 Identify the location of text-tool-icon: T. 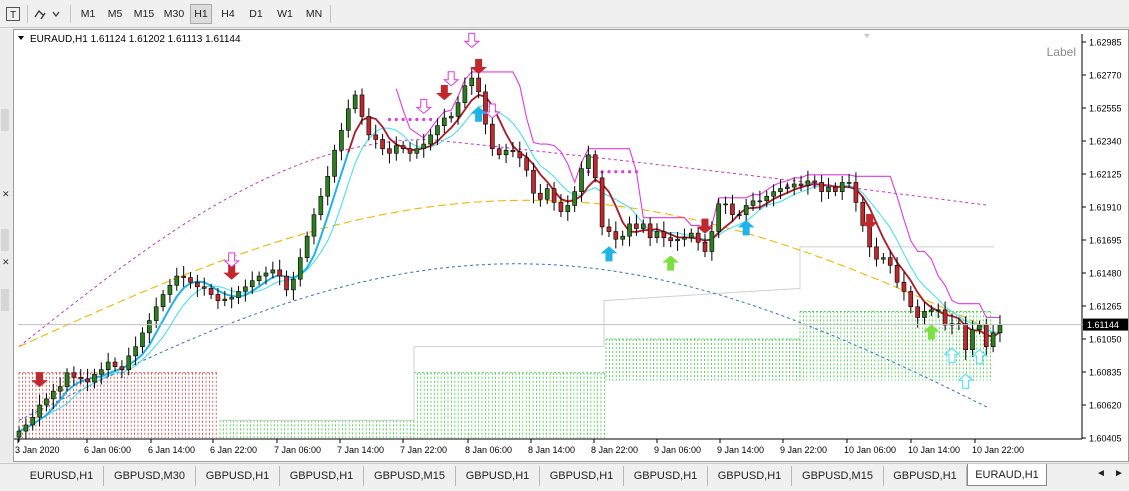
(13, 14).